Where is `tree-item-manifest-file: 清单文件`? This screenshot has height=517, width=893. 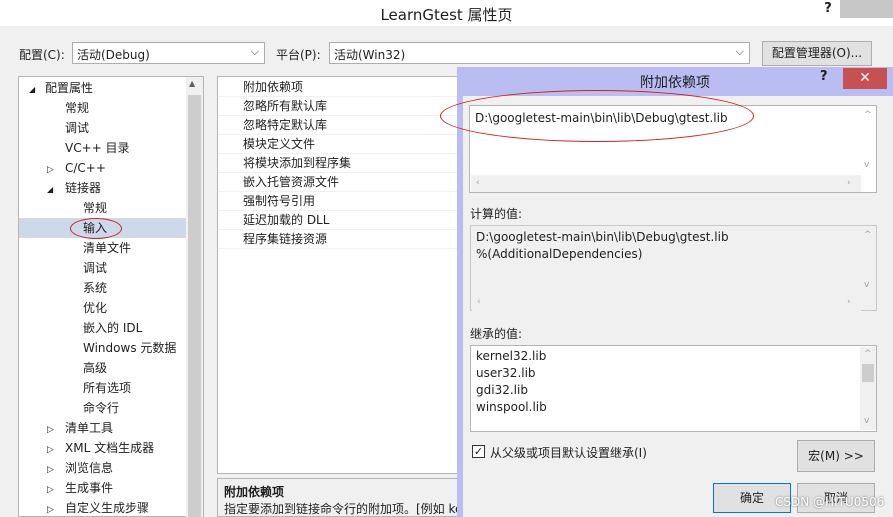 tree-item-manifest-file: 清单文件 is located at coordinates (107, 248).